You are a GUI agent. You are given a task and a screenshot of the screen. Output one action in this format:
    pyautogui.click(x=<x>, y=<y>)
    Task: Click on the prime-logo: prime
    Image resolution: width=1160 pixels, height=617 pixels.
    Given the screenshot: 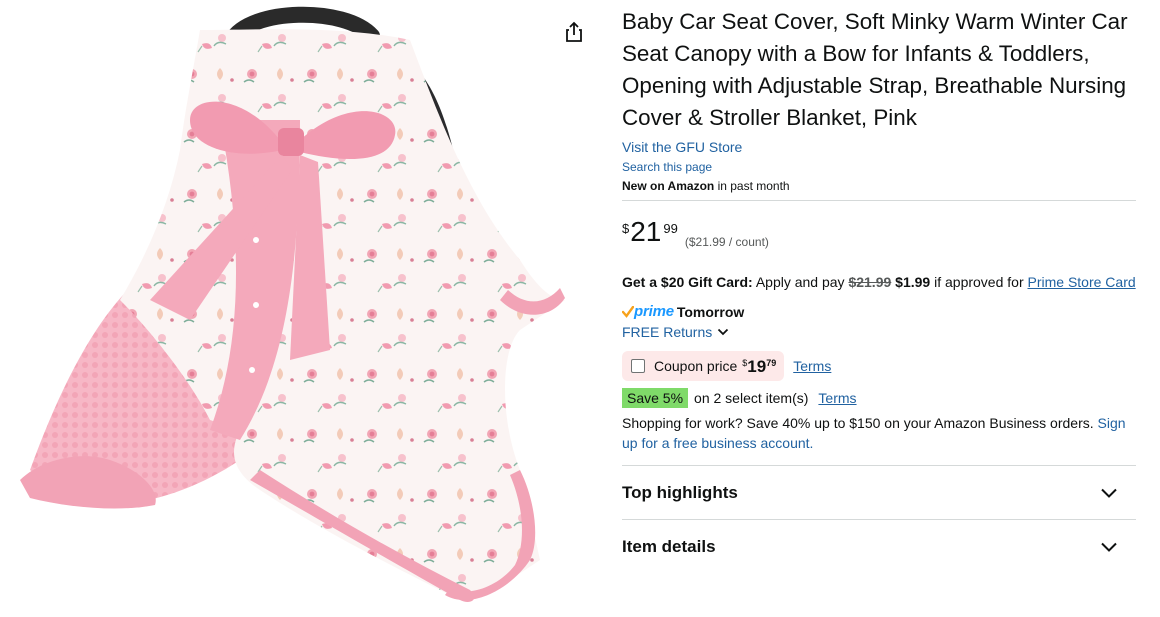 What is the action you would take?
    pyautogui.click(x=648, y=312)
    